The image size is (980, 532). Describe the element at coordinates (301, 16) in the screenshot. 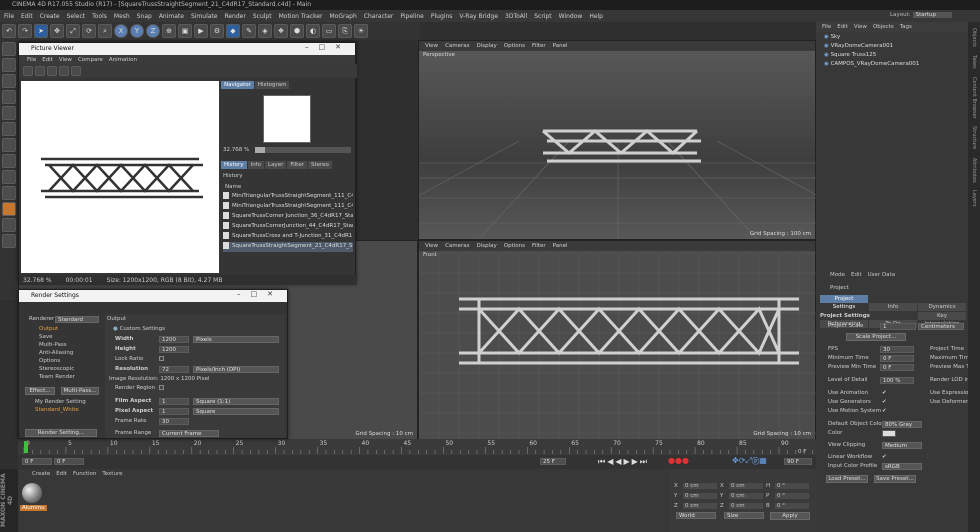

I see `menu-item: Motion Tracker` at that location.